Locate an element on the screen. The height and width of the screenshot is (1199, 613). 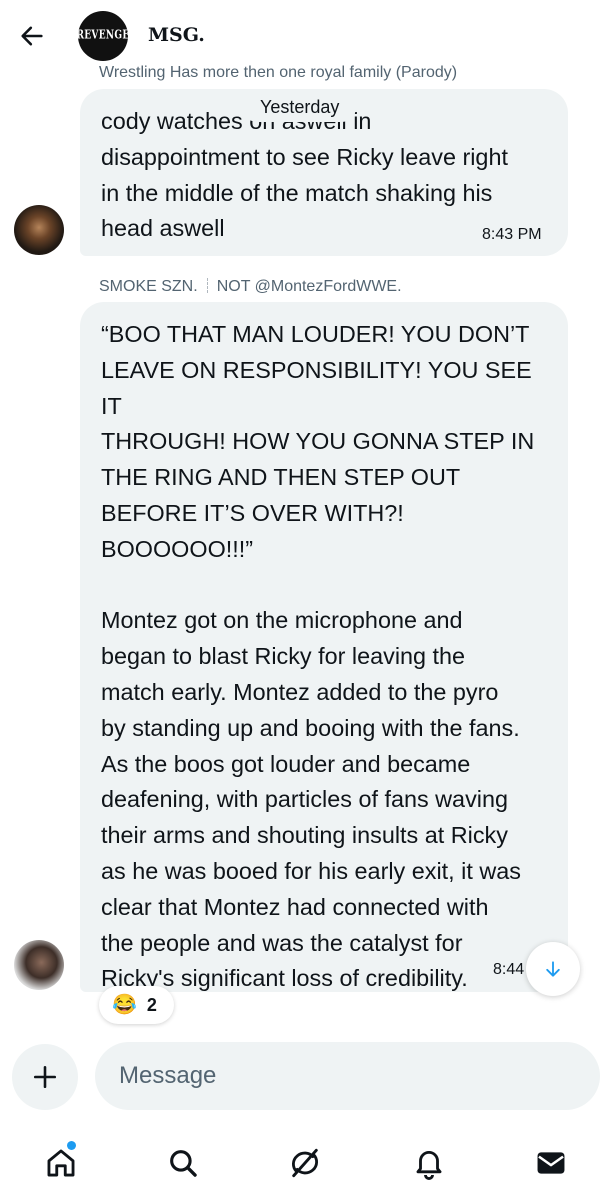
message-sender: SMOKE SZN. NOT @MontezFordWWE. is located at coordinates (250, 287).